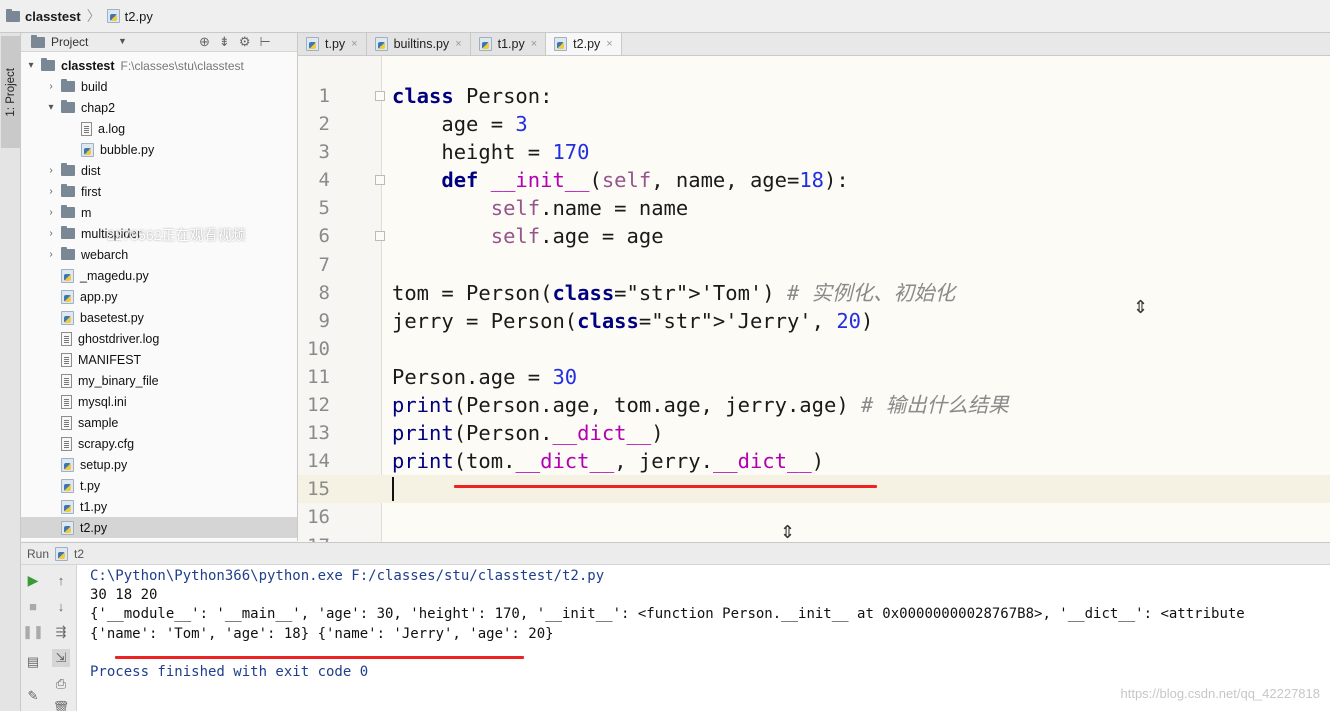  I want to click on tree-file: MANIFEST, so click(159, 359).